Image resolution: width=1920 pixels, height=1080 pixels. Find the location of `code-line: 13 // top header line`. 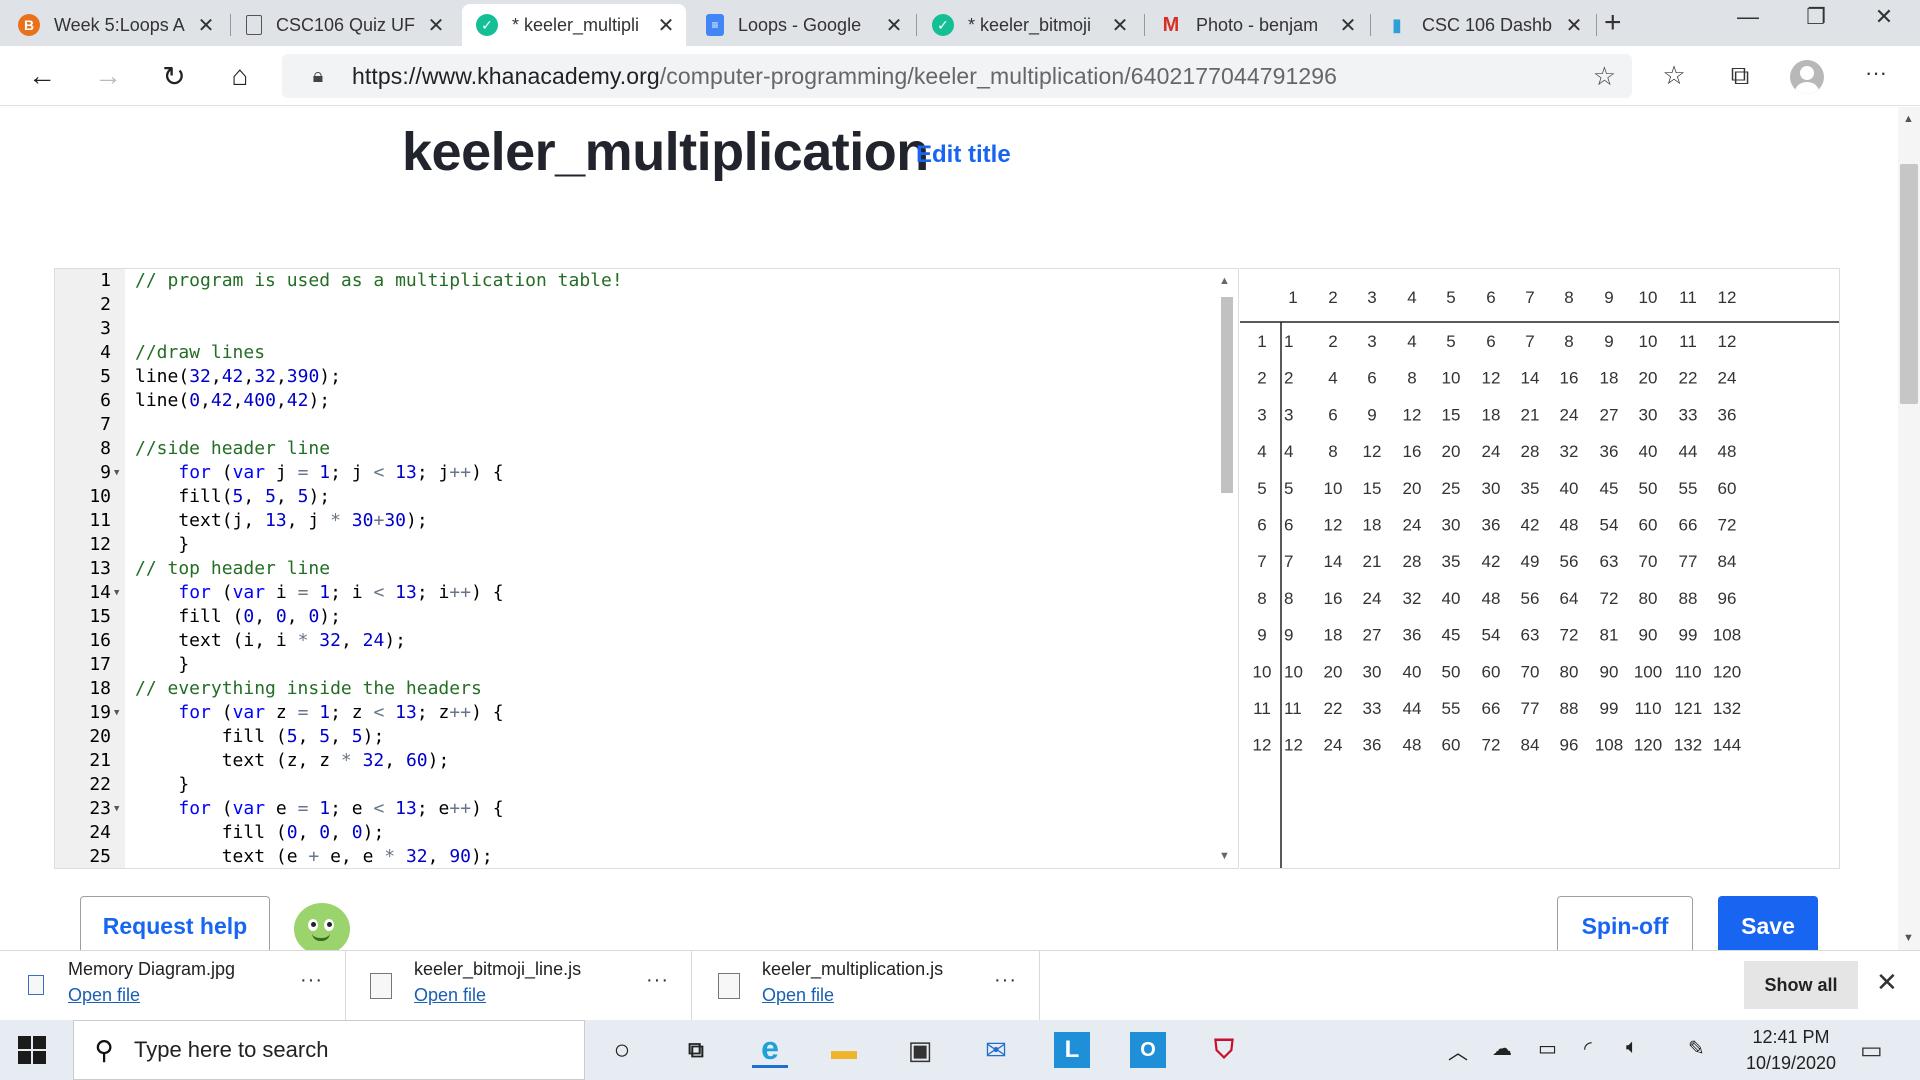

code-line: 13 // top header line is located at coordinates (635, 569).